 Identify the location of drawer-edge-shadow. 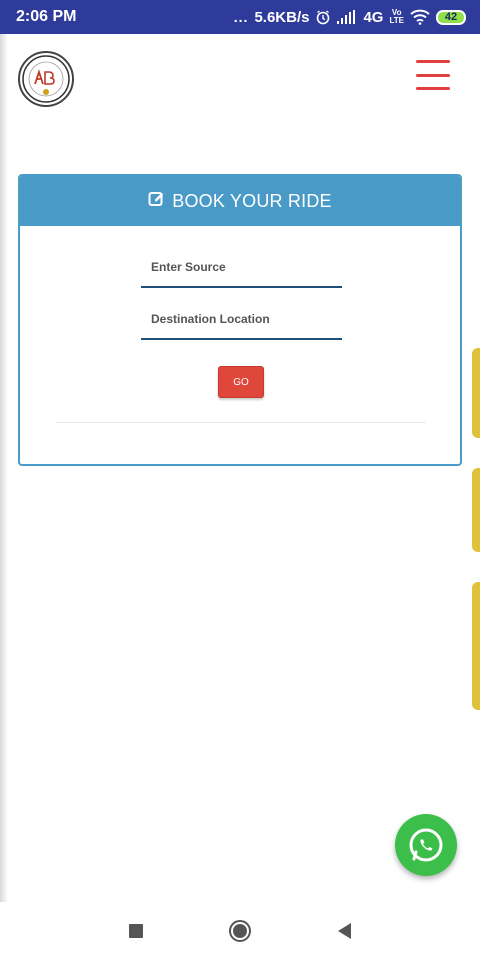
(4, 468).